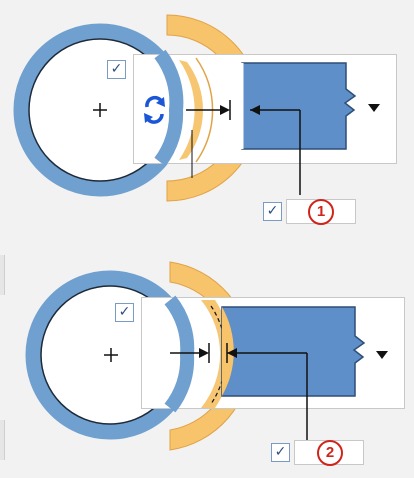 Image resolution: width=414 pixels, height=478 pixels. Describe the element at coordinates (280, 452) in the screenshot. I see `checkbox-bottom-2: ✓` at that location.